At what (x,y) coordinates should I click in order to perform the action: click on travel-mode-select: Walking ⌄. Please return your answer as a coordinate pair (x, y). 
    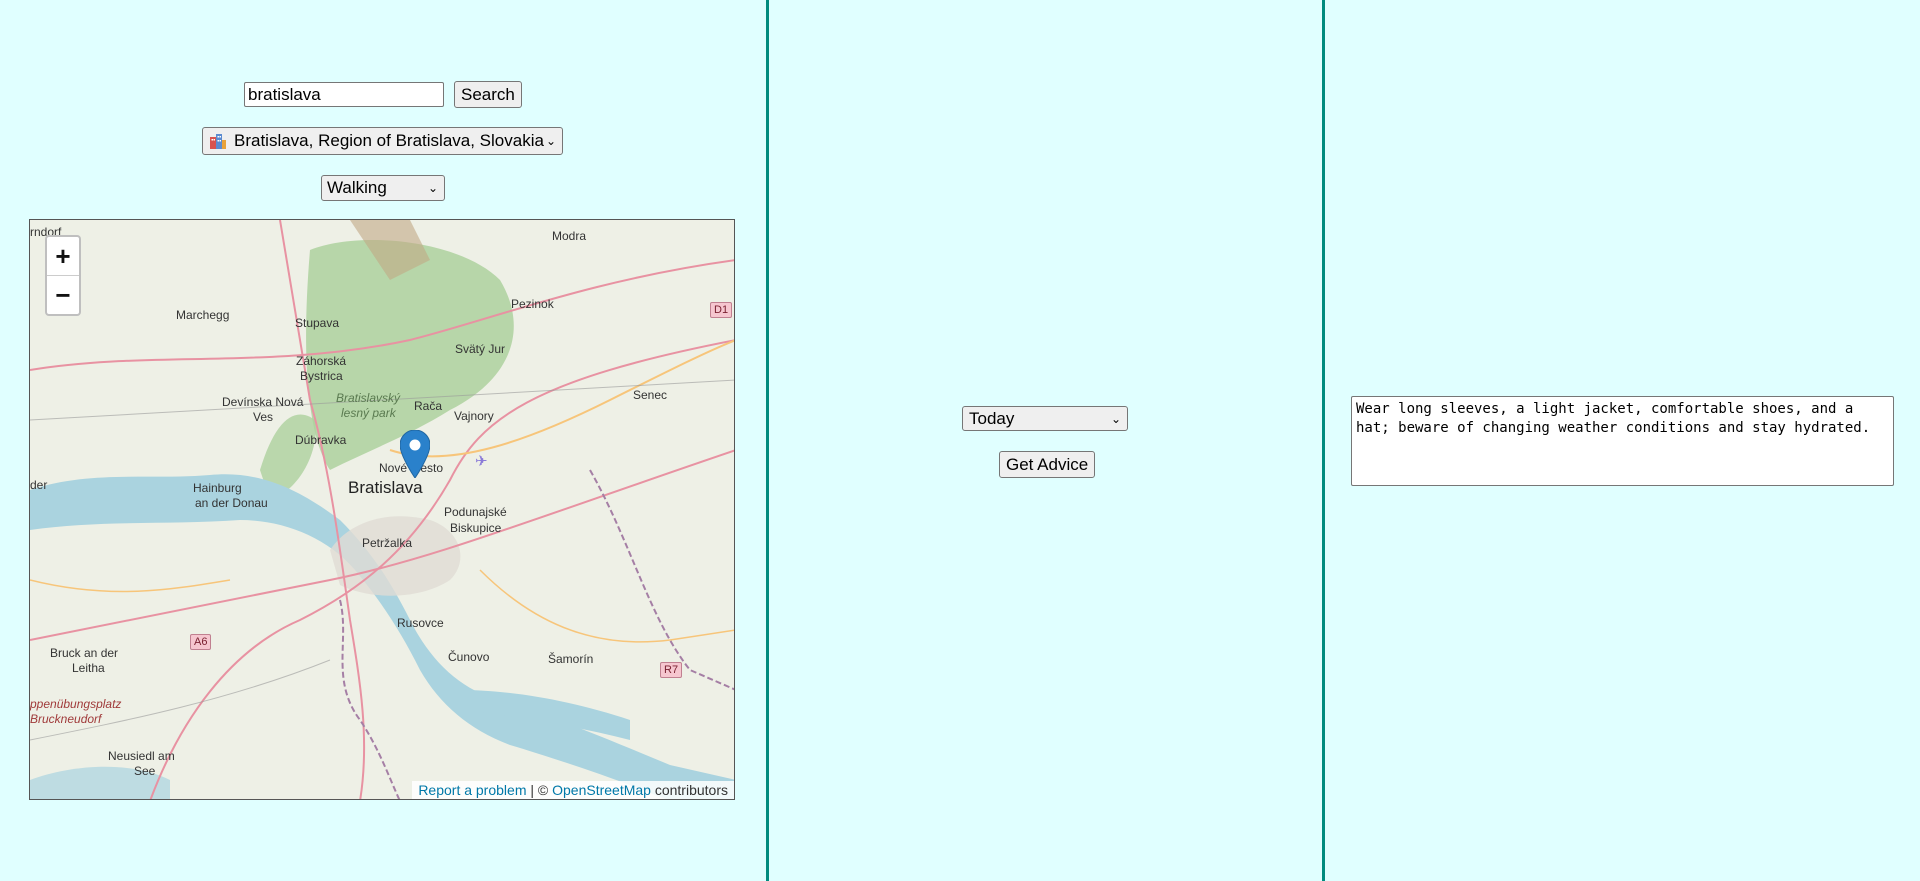
    Looking at the image, I should click on (383, 188).